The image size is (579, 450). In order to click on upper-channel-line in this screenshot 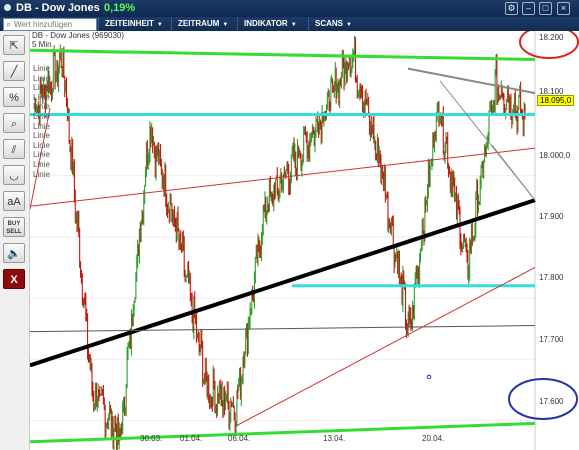, I will do `click(283, 177)`.